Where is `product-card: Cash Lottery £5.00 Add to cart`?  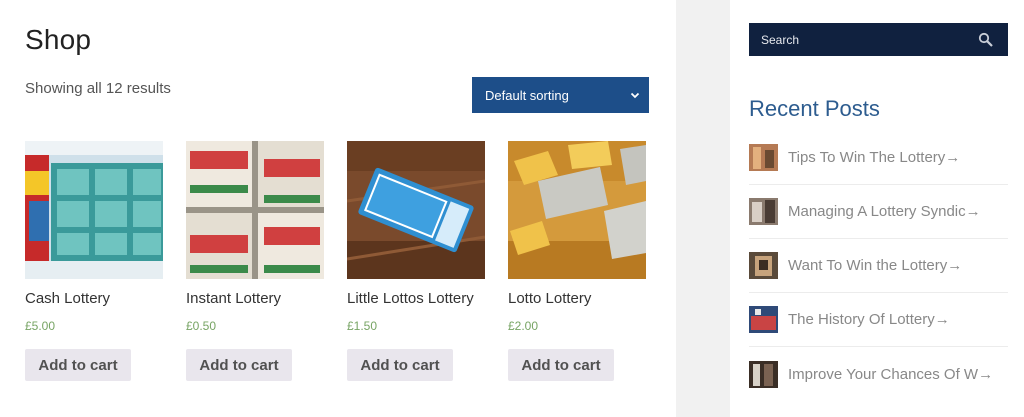 product-card: Cash Lottery £5.00 Add to cart is located at coordinates (94, 261).